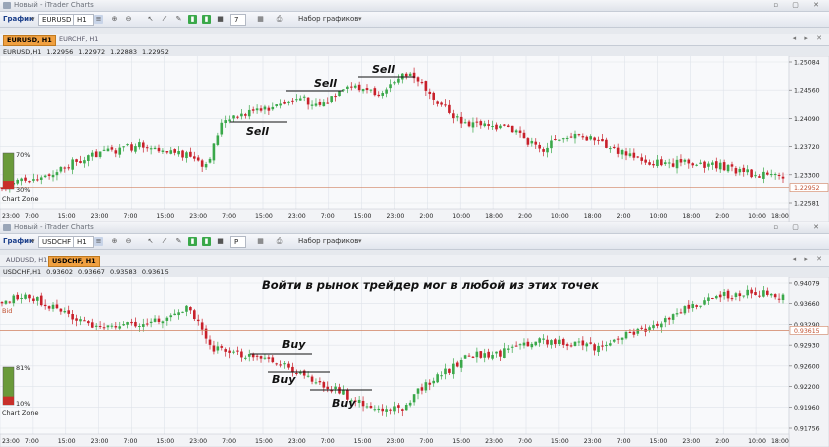 Image resolution: width=829 pixels, height=447 pixels. Describe the element at coordinates (238, 20) in the screenshot. I see `chart-type-select: 7` at that location.